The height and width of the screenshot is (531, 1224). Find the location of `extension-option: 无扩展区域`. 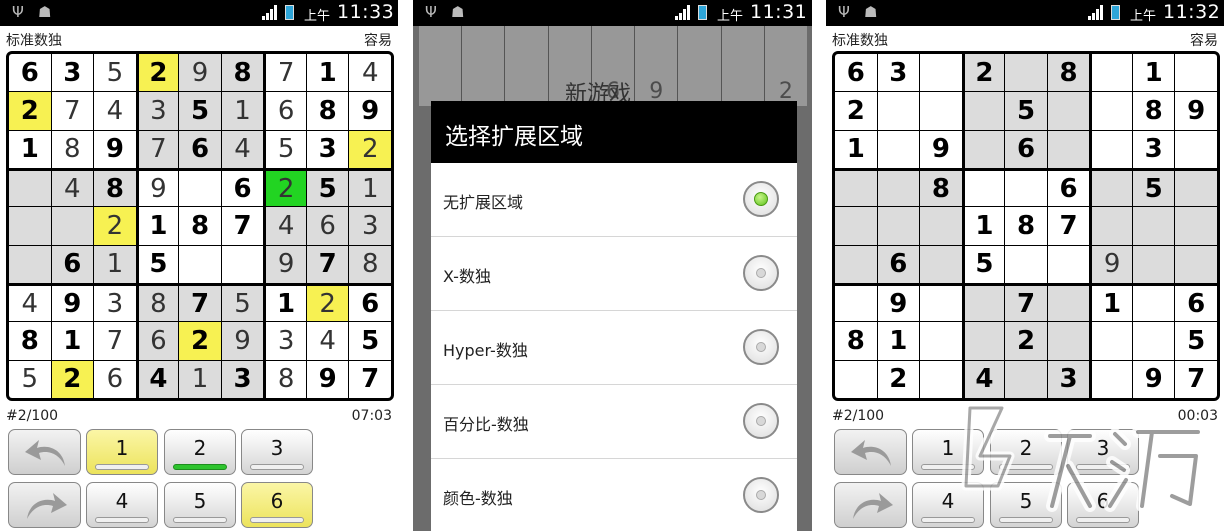

extension-option: 无扩展区域 is located at coordinates (614, 200).